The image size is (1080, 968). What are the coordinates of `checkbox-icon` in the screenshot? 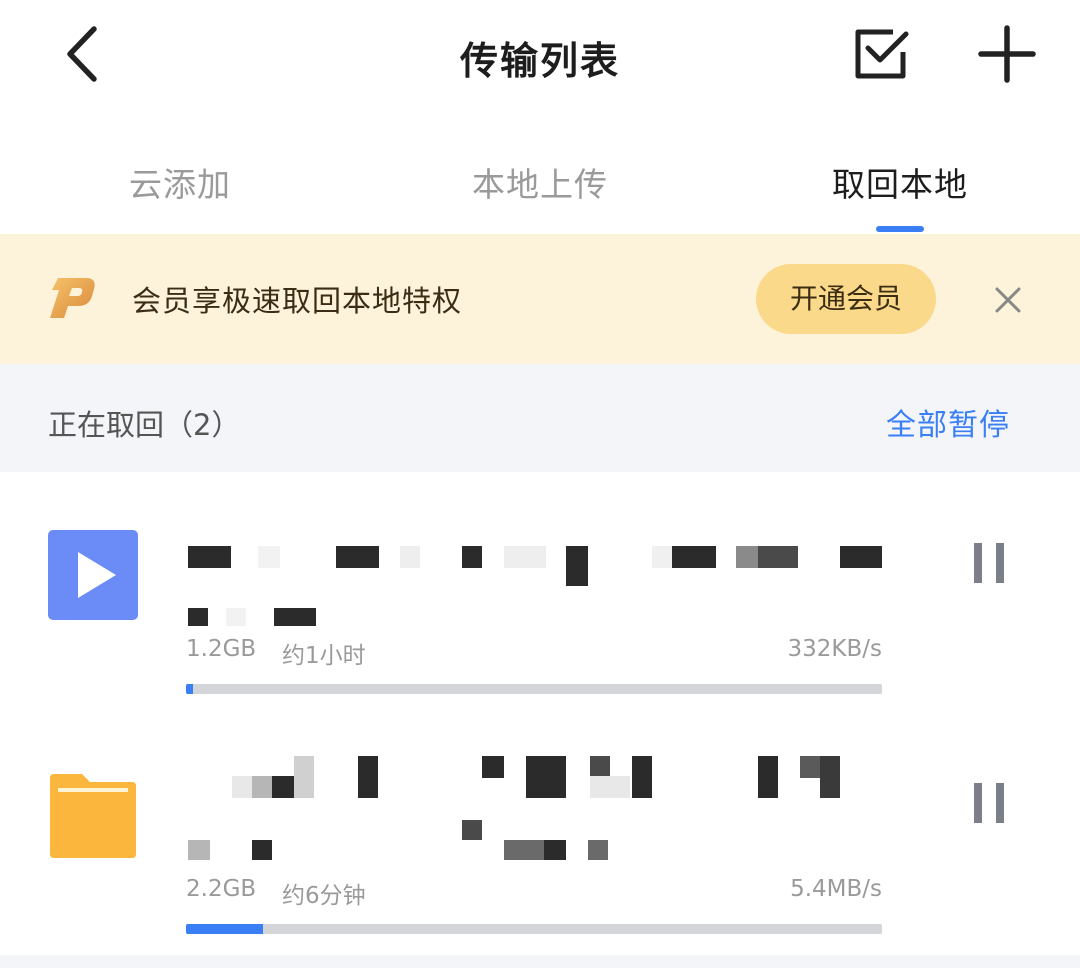 It's located at (882, 54).